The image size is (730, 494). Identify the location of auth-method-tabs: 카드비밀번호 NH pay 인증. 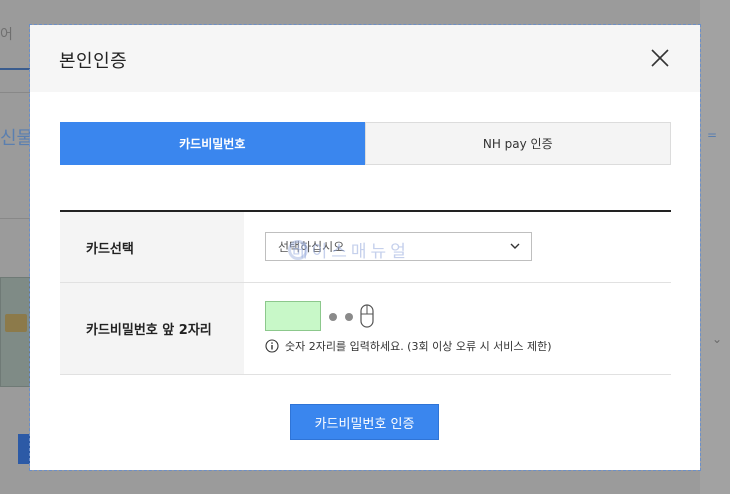
(365, 143).